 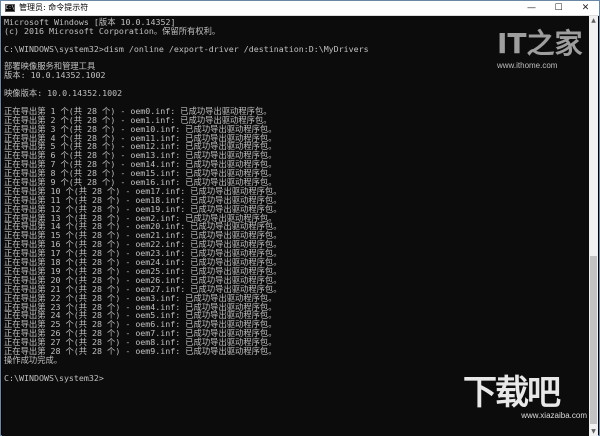 I want to click on vertical-scrollbar: ▲ ▼, so click(x=593, y=226).